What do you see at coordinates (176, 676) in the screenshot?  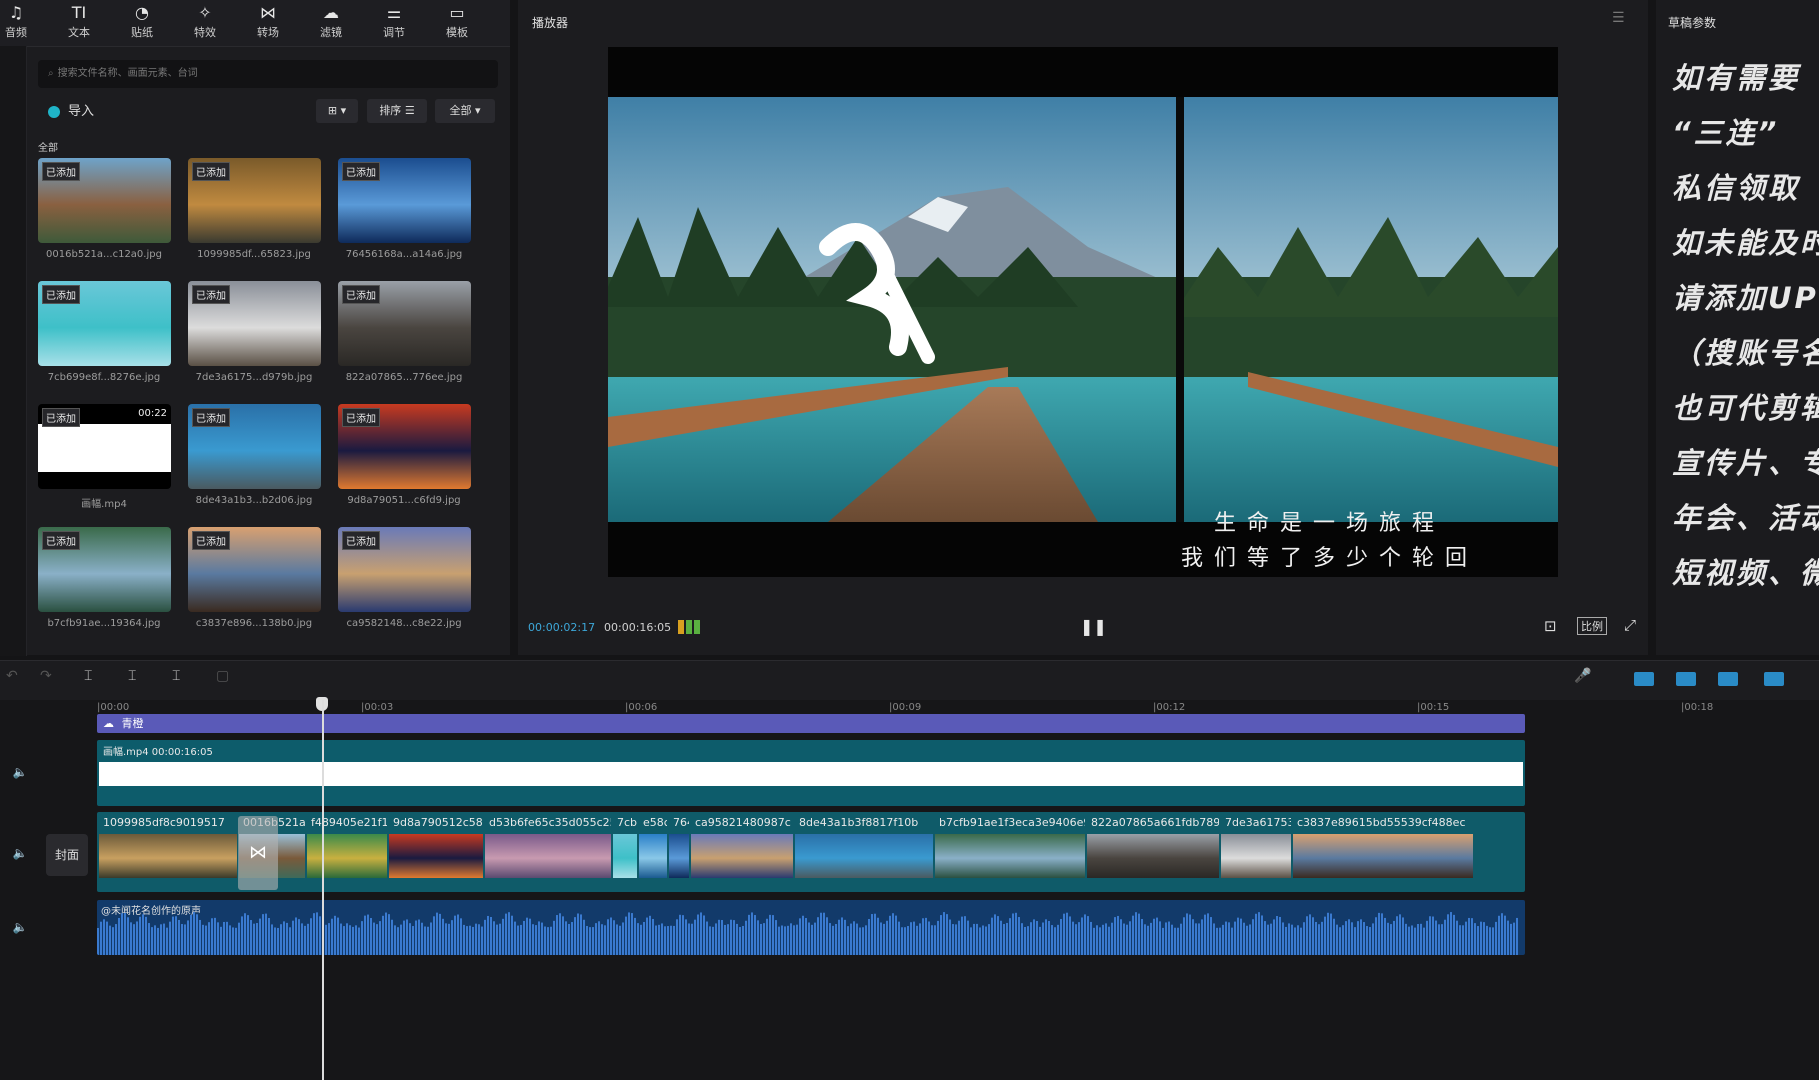 I see `split-right-icon: ⌶` at bounding box center [176, 676].